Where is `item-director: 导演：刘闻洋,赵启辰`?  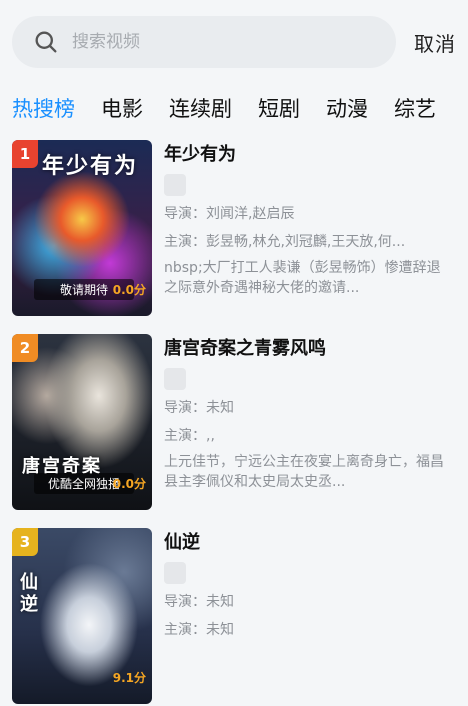
item-director: 导演：刘闻洋,赵启辰 is located at coordinates (229, 214).